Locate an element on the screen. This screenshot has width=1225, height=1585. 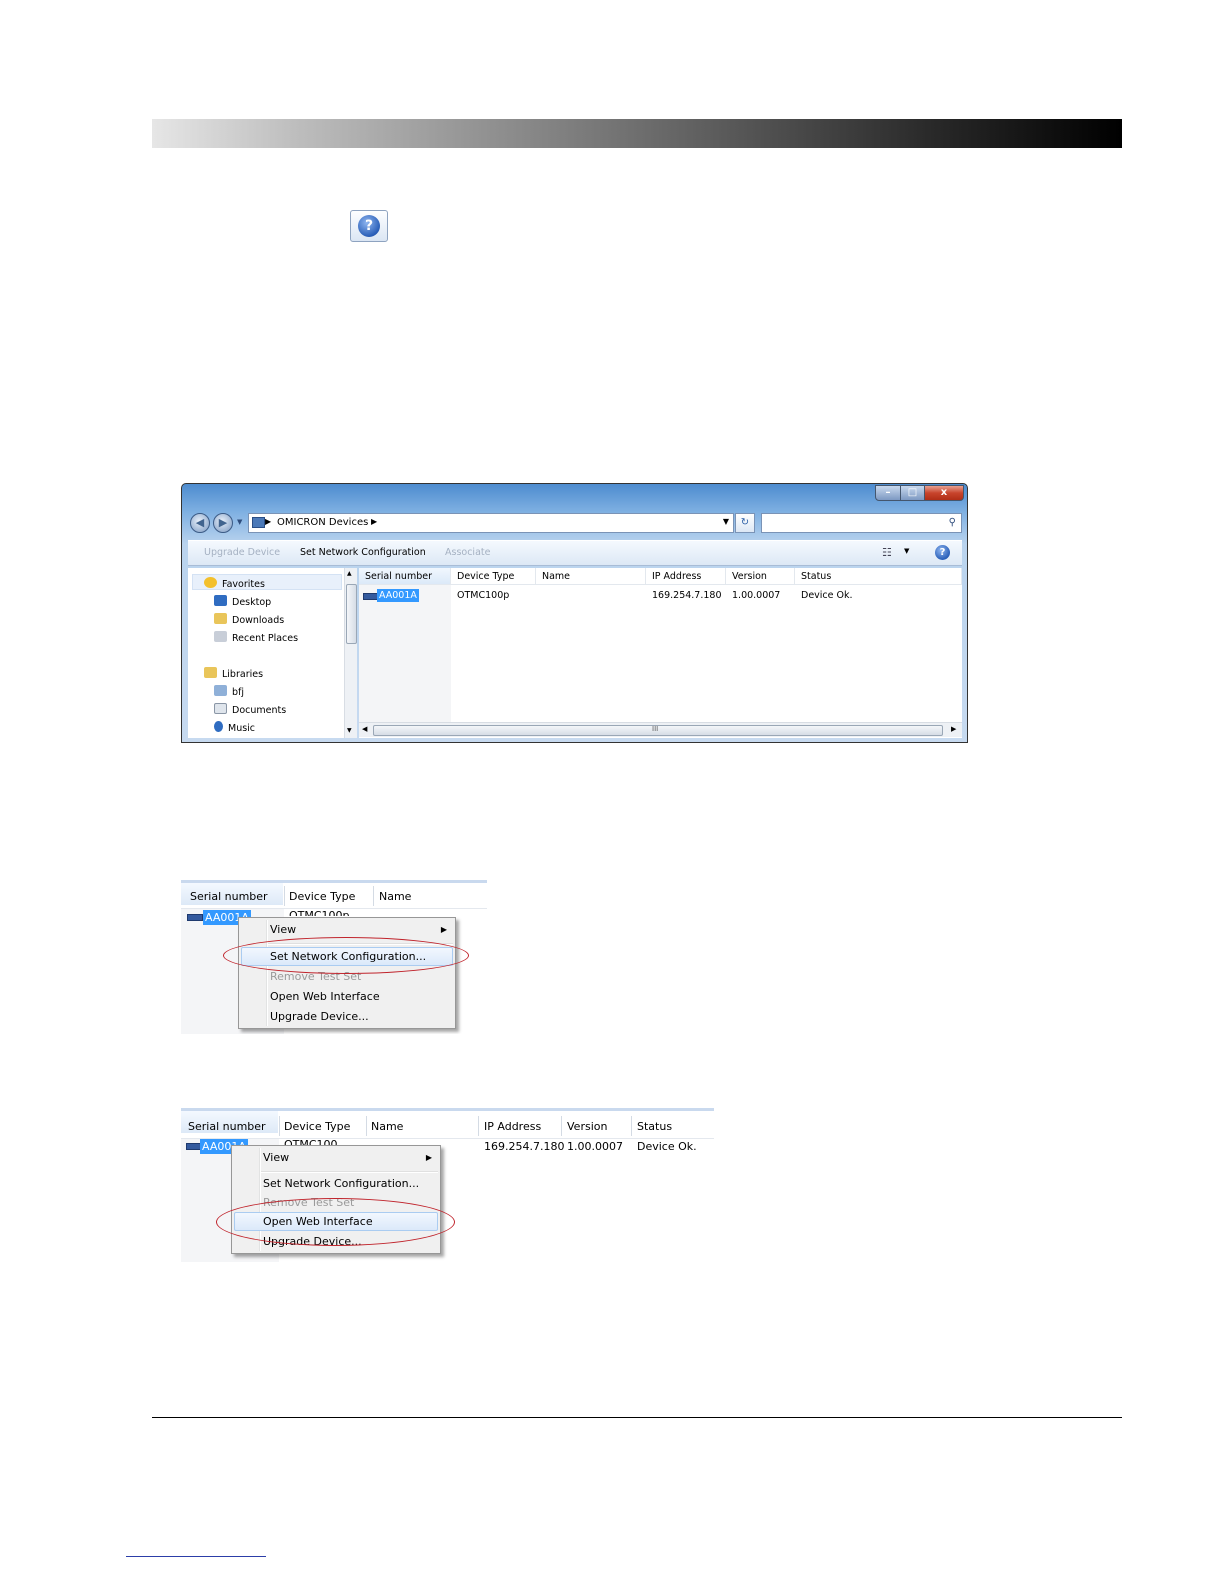
back-button: ◀ is located at coordinates (200, 523).